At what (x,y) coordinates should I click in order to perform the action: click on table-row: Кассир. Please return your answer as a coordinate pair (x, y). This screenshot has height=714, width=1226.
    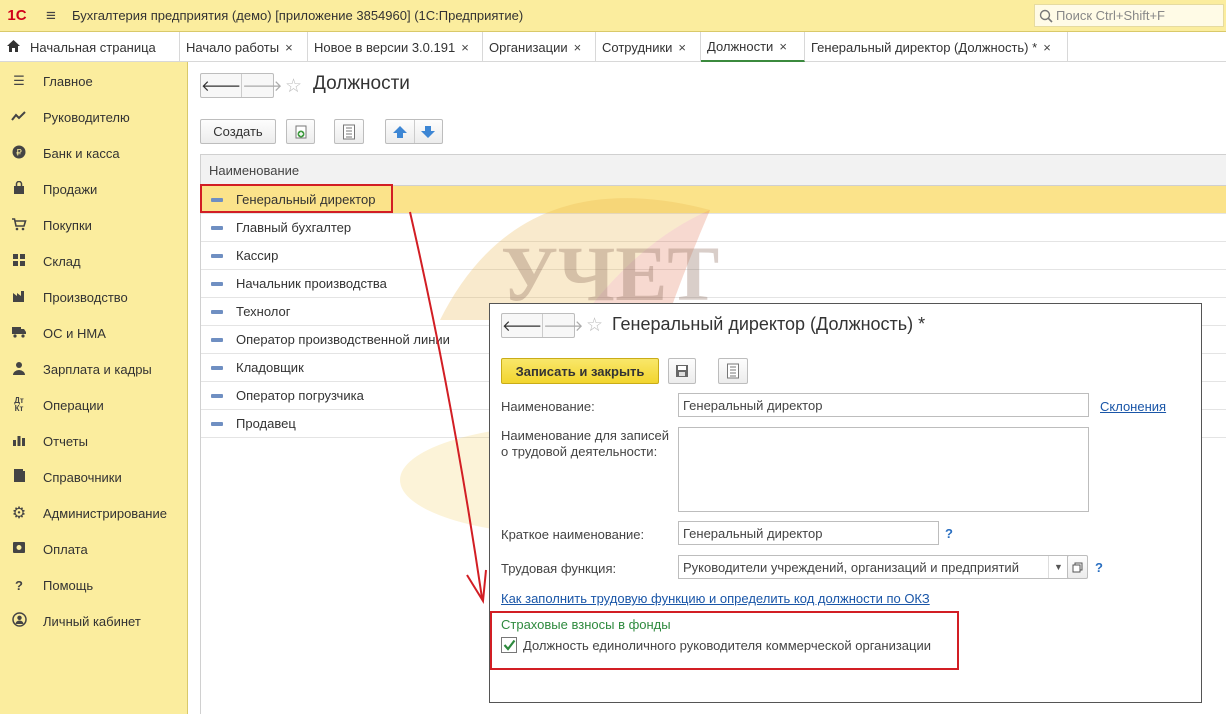
    Looking at the image, I should click on (713, 256).